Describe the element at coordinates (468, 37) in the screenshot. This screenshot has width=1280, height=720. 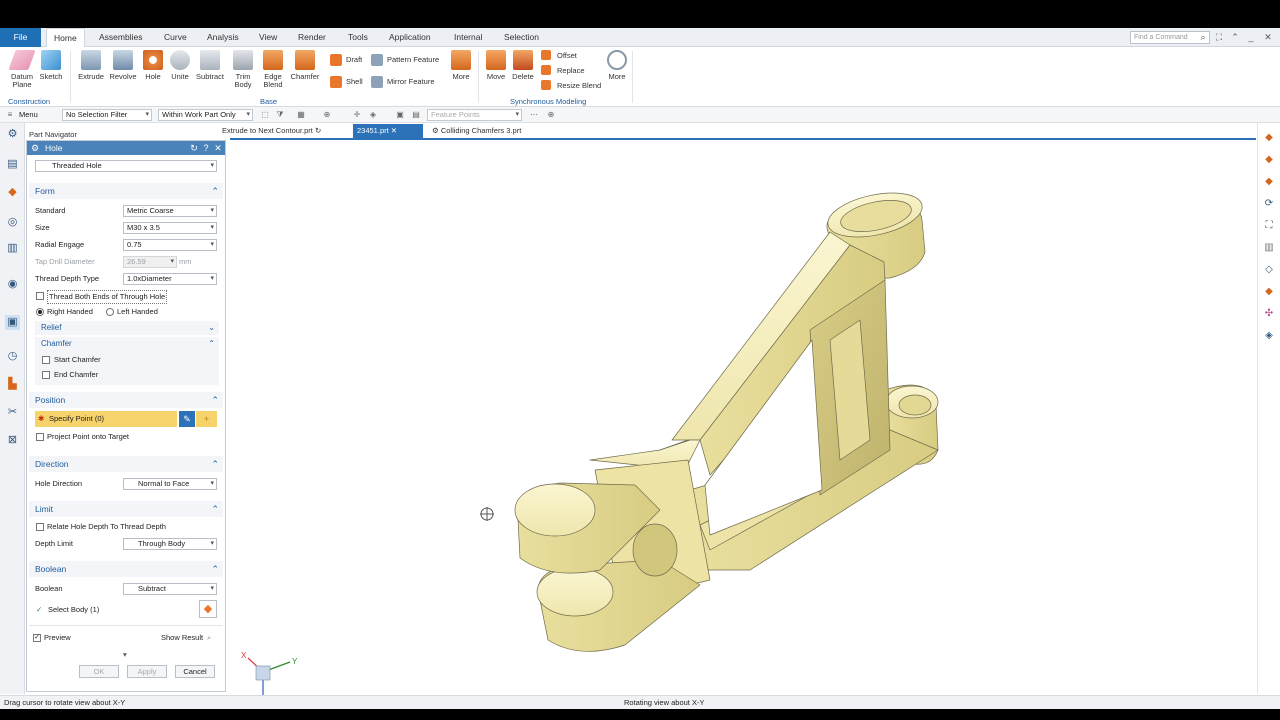
I see `tab-internal: Internal` at that location.